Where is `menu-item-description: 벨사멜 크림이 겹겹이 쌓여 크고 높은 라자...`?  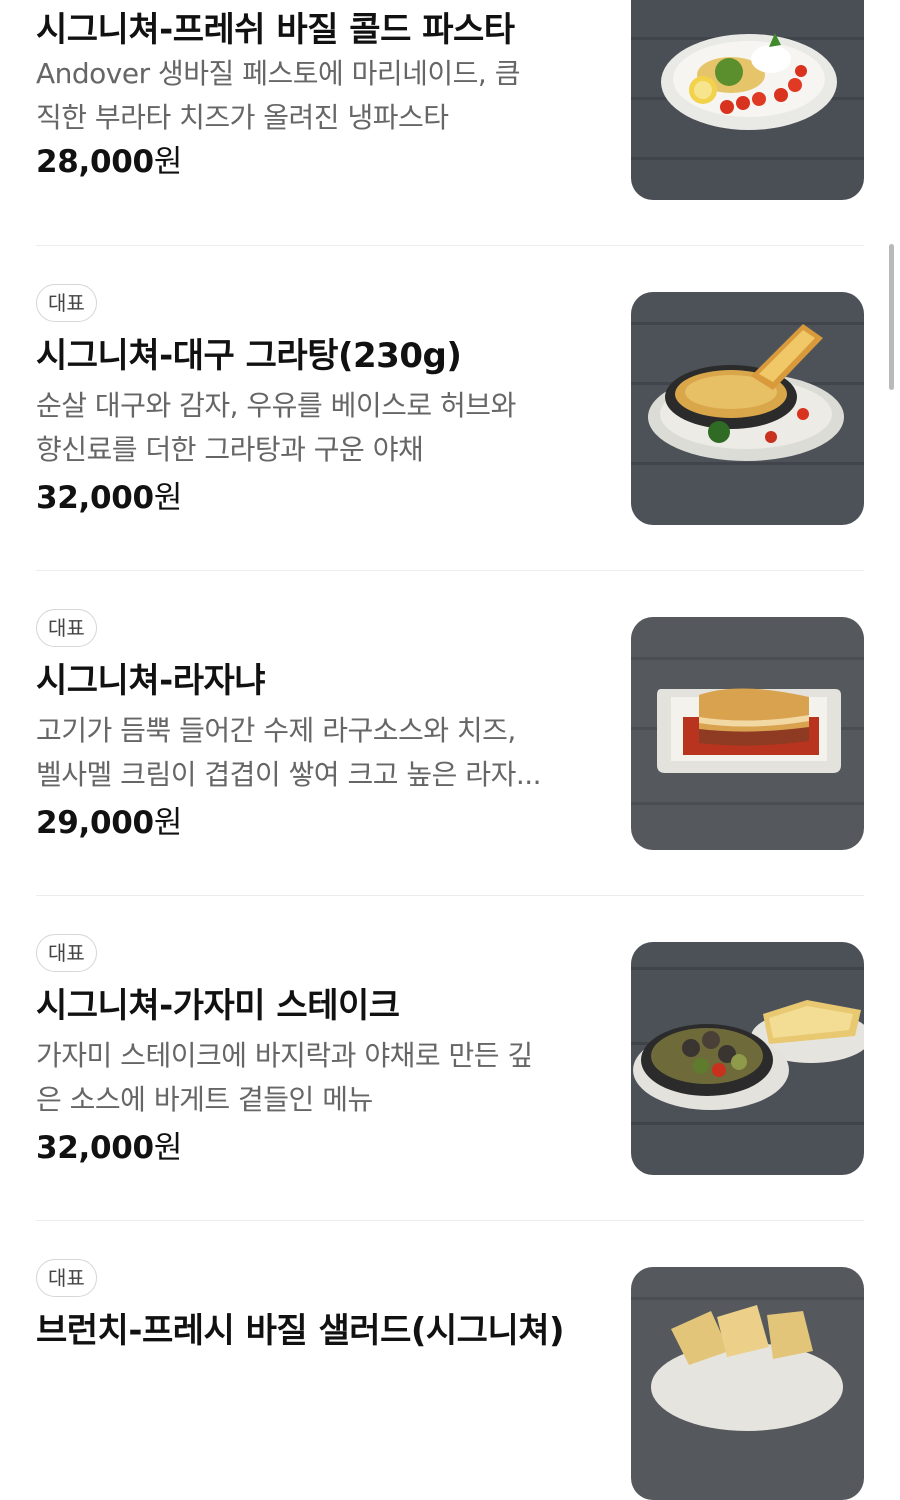
menu-item-description: 벨사멜 크림이 겹겹이 쌓여 크고 높은 라자... is located at coordinates (289, 774).